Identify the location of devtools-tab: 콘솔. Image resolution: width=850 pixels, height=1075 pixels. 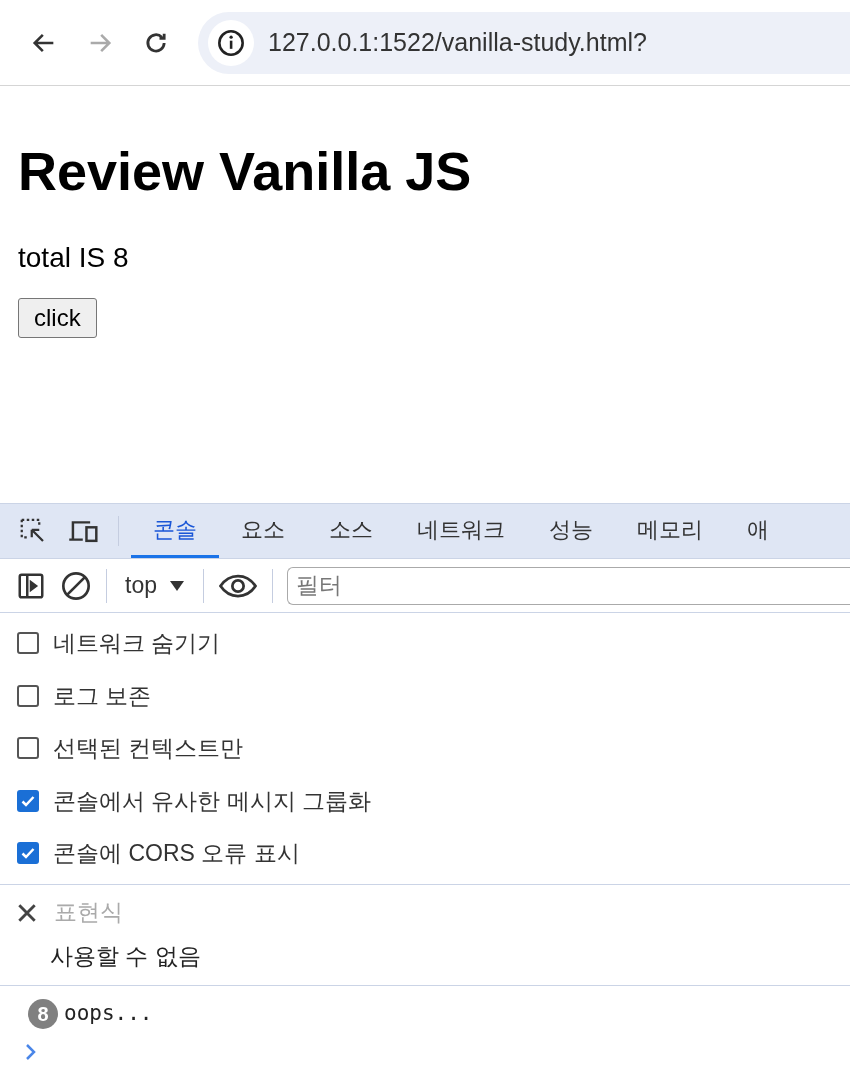
(175, 531).